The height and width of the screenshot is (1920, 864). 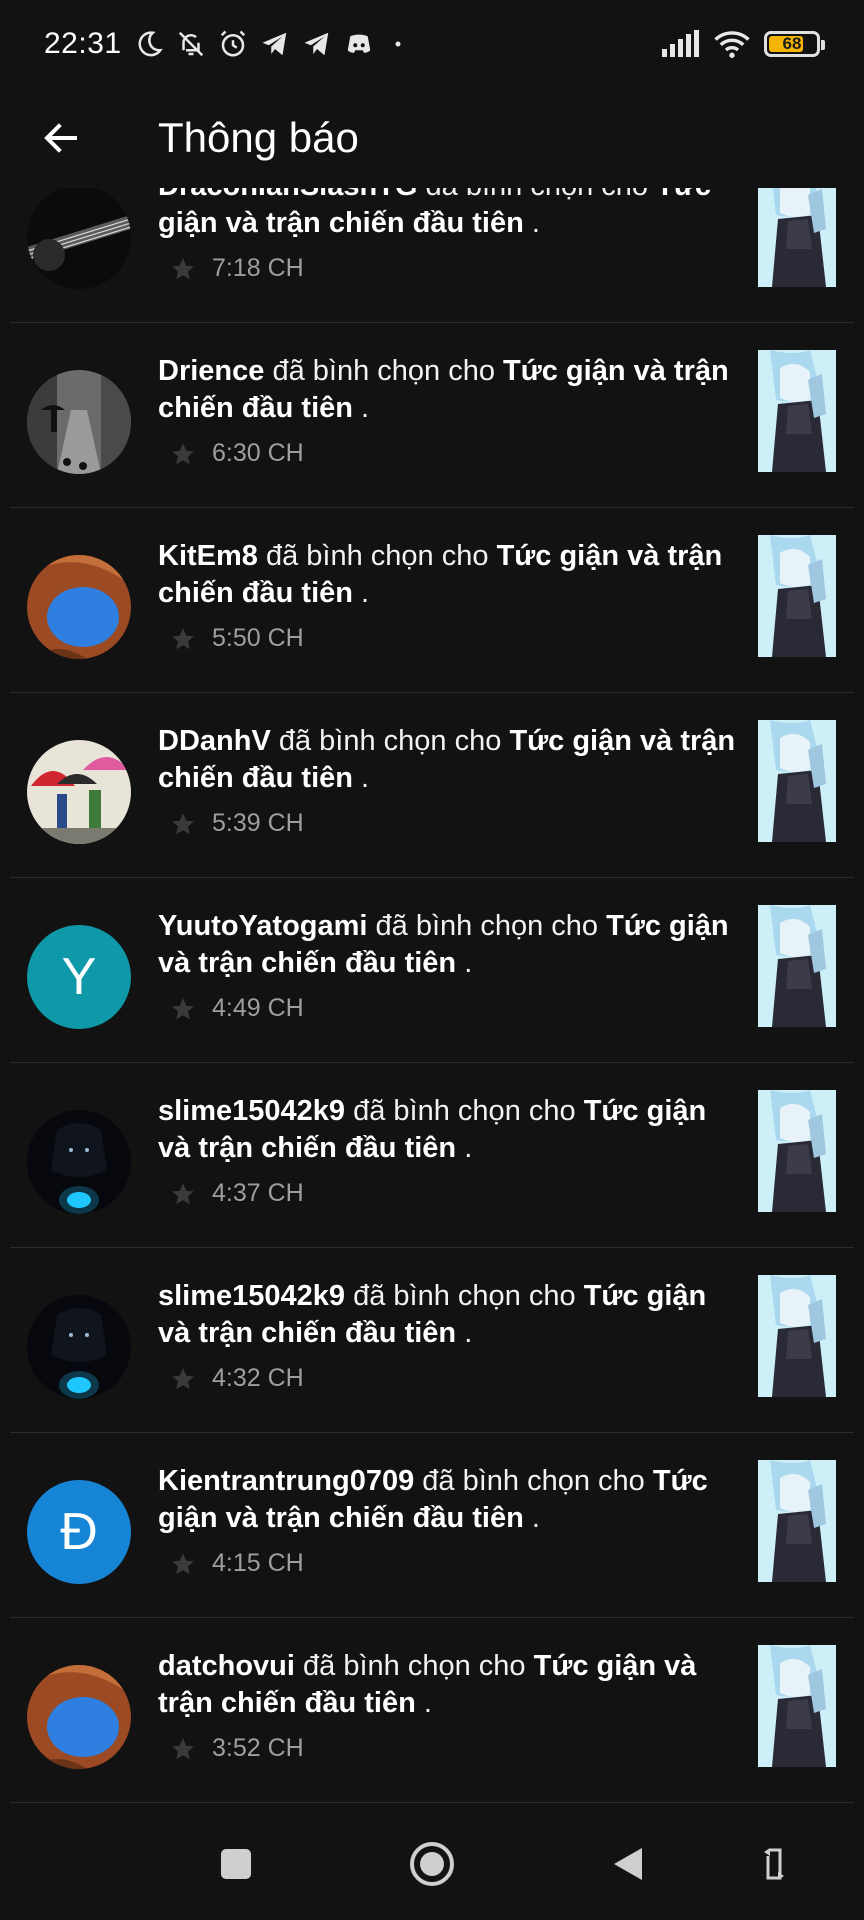 What do you see at coordinates (258, 1008) in the screenshot?
I see `notification-time: 4:49 CH` at bounding box center [258, 1008].